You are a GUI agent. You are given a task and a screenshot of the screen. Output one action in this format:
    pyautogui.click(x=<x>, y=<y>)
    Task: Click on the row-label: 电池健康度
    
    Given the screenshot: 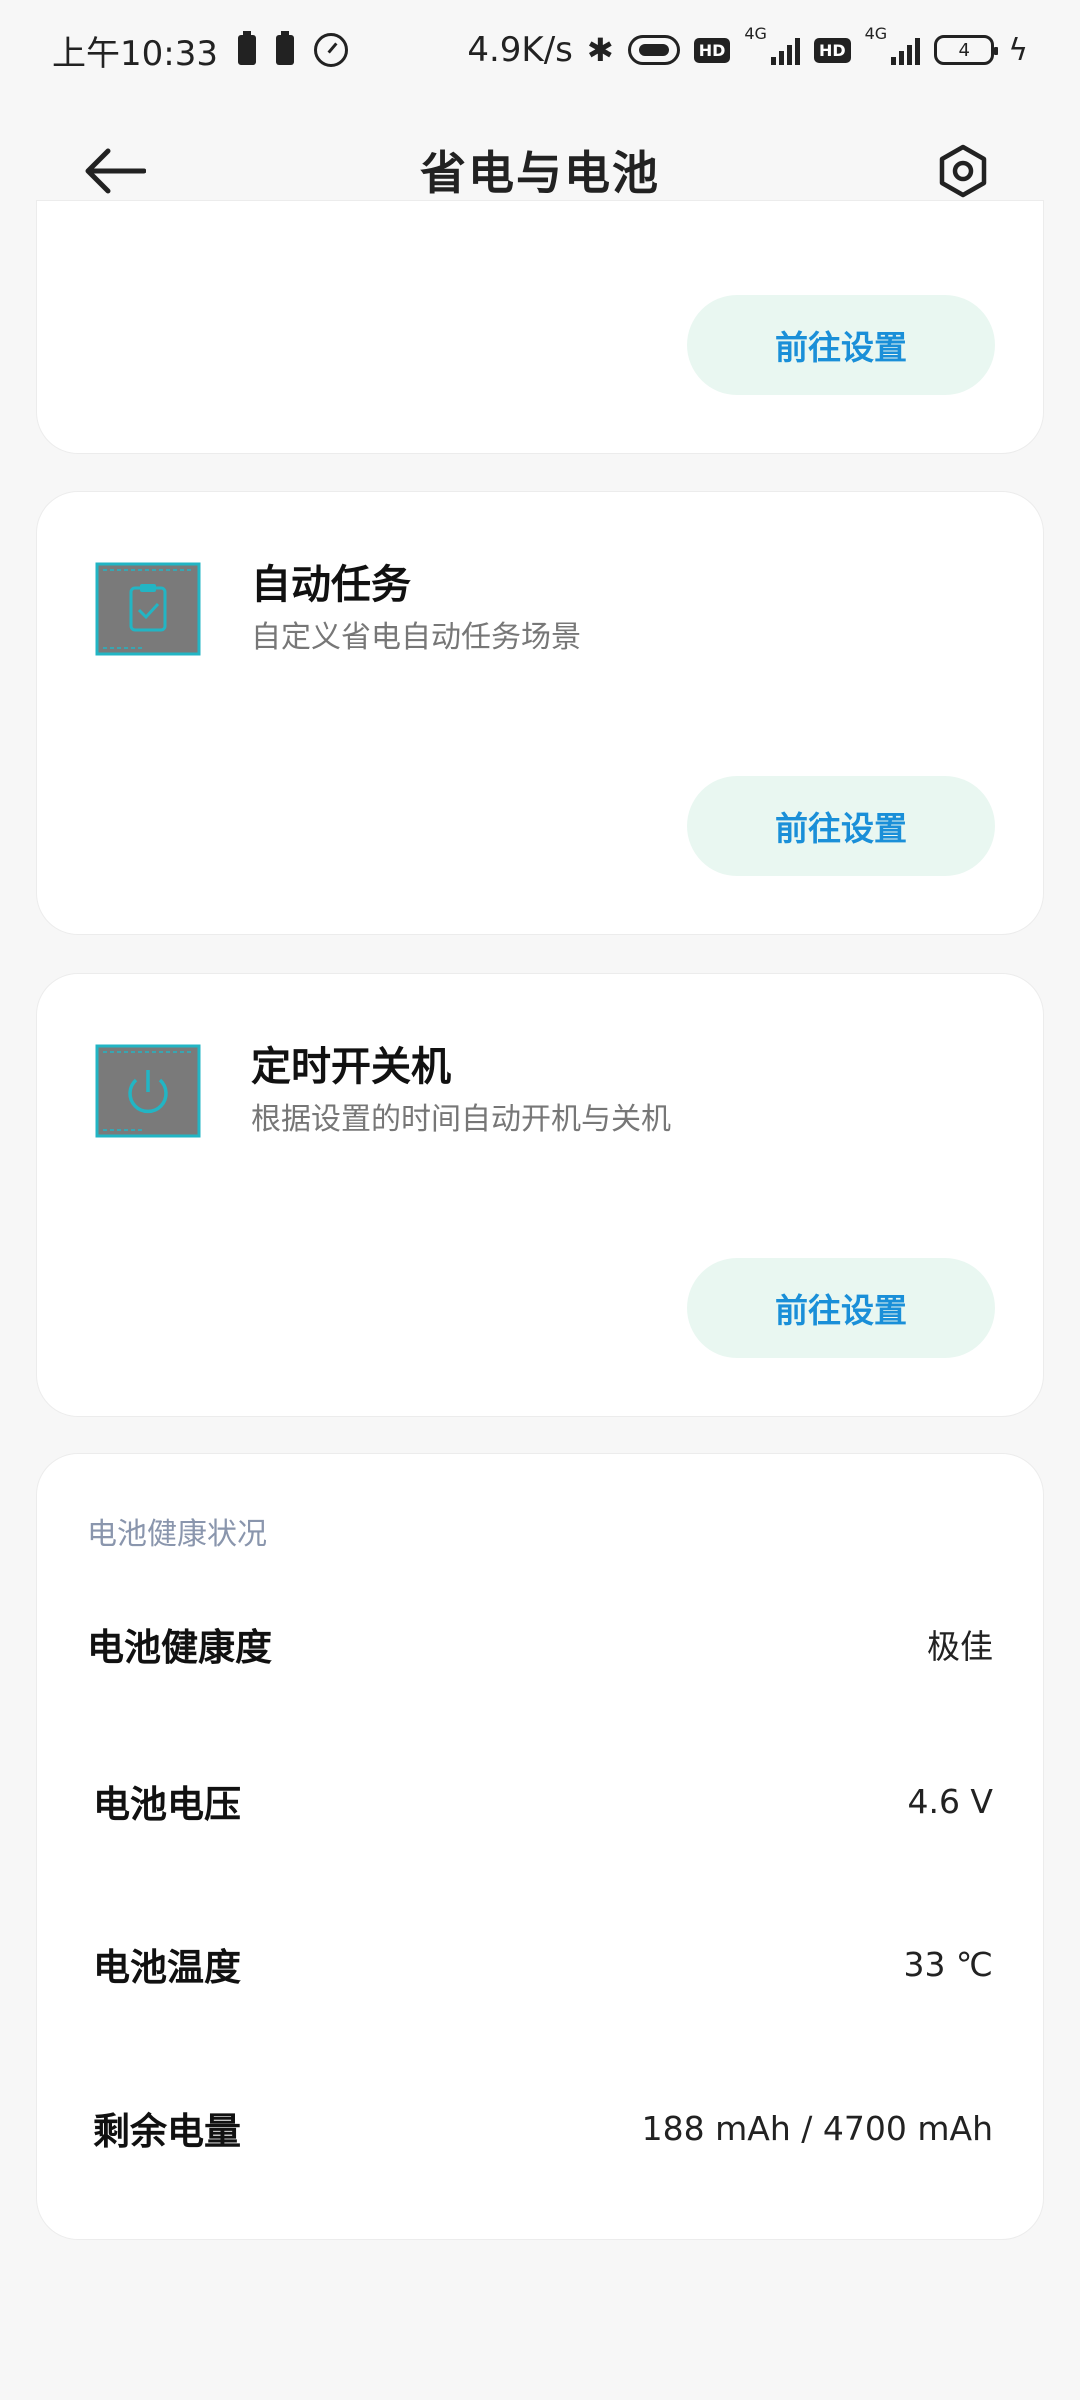 What is the action you would take?
    pyautogui.click(x=179, y=1647)
    